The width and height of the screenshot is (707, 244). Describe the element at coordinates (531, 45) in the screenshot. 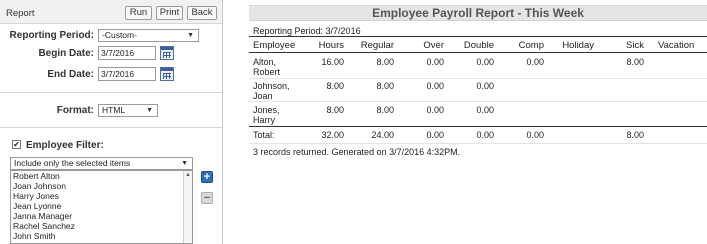

I see `column-header: Comp` at that location.